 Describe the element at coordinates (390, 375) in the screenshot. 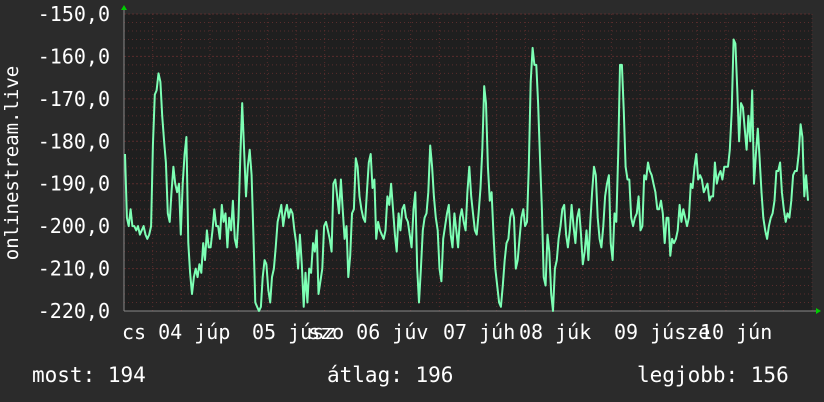

I see `average-value-label: átlag: 196` at that location.